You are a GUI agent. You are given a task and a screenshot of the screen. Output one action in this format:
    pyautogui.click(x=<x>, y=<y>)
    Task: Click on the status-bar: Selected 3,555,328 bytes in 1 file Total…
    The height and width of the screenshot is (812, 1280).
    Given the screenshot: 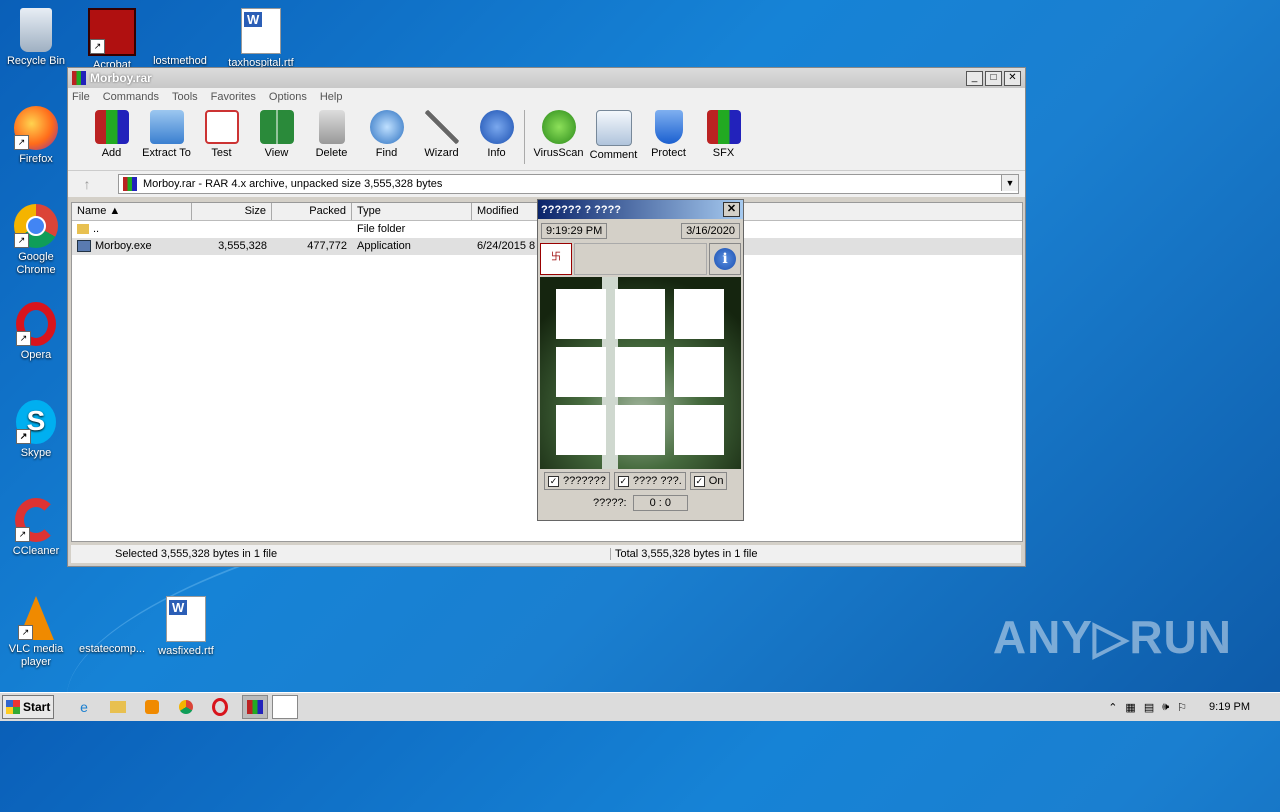 What is the action you would take?
    pyautogui.click(x=546, y=554)
    